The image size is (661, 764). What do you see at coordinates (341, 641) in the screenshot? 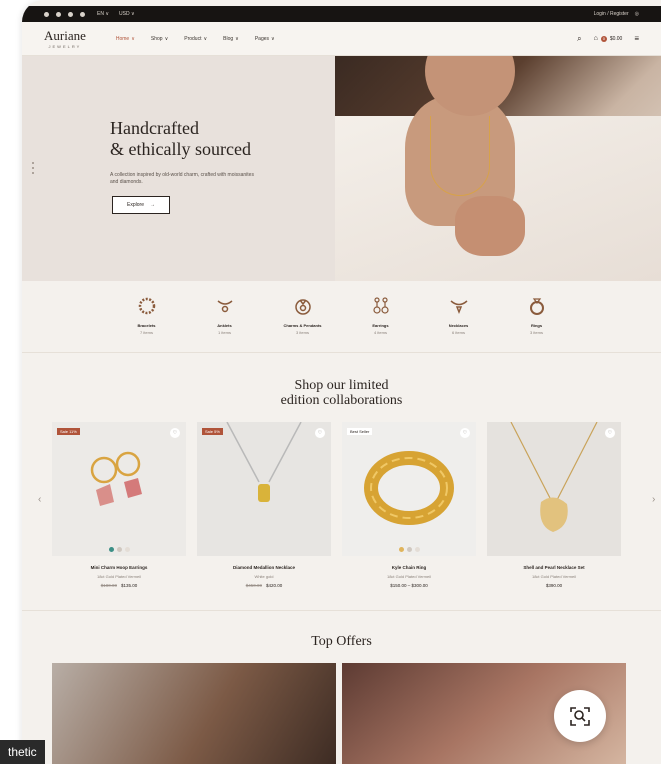
I see `top-offers-title: Top Offers` at bounding box center [341, 641].